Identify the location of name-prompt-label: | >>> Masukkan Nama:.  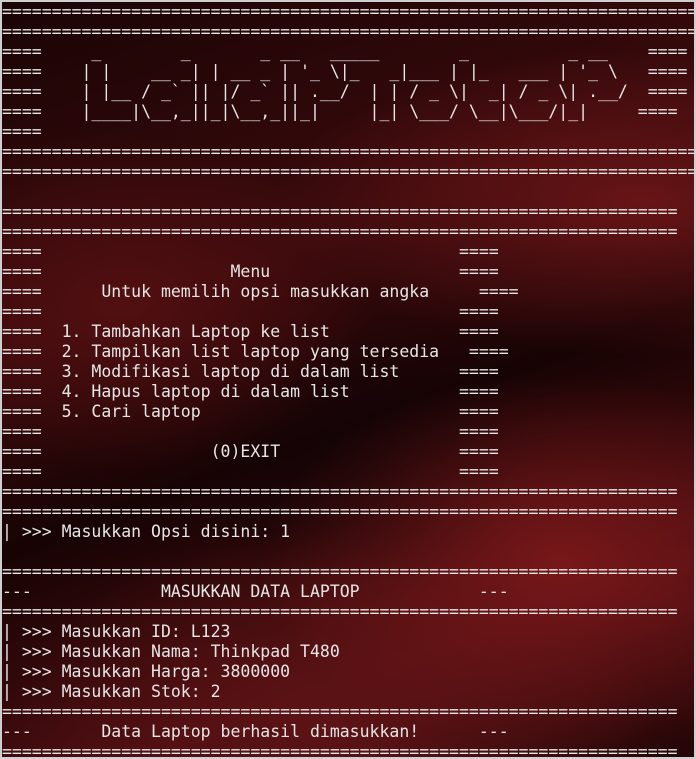
(106, 651).